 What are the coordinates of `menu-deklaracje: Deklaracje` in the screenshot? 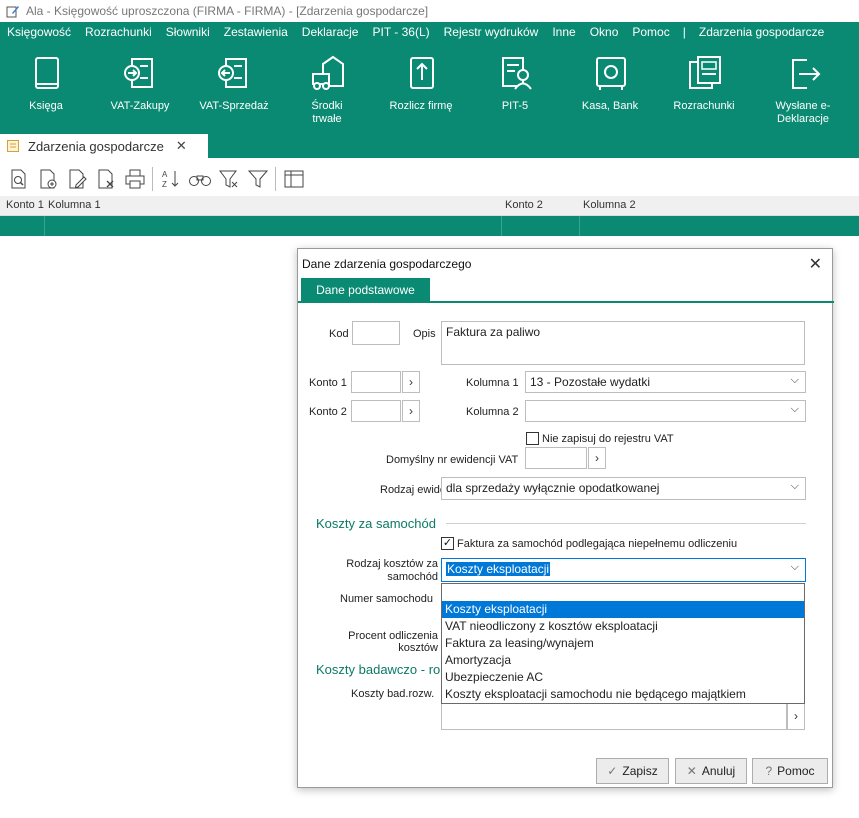 It's located at (330, 32).